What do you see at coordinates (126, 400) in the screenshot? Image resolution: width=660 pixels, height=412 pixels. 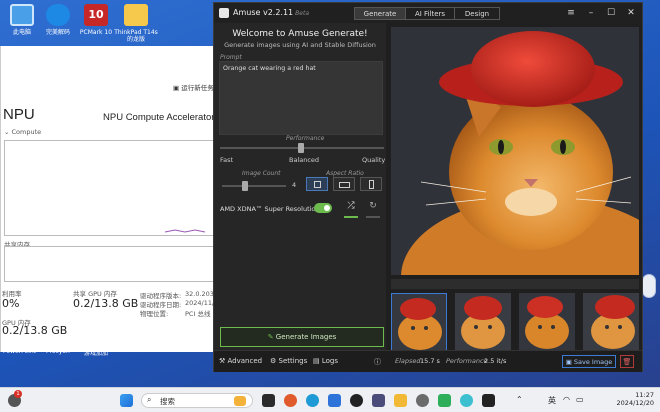 I see `start-icon` at bounding box center [126, 400].